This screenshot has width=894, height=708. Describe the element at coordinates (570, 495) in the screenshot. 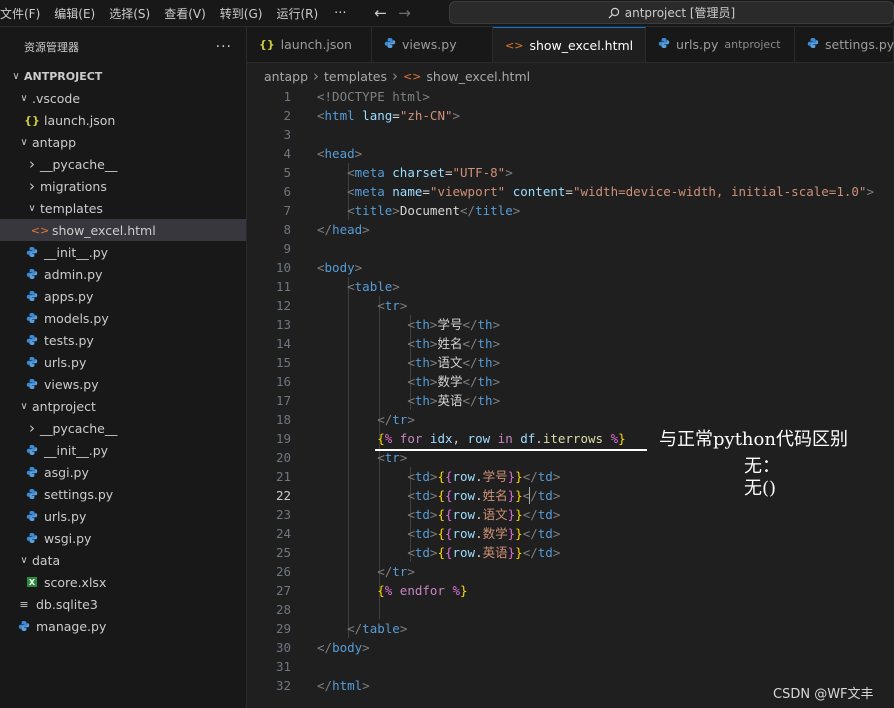

I see `code-line: 22 <td>{{row.姓名}}</td>` at that location.